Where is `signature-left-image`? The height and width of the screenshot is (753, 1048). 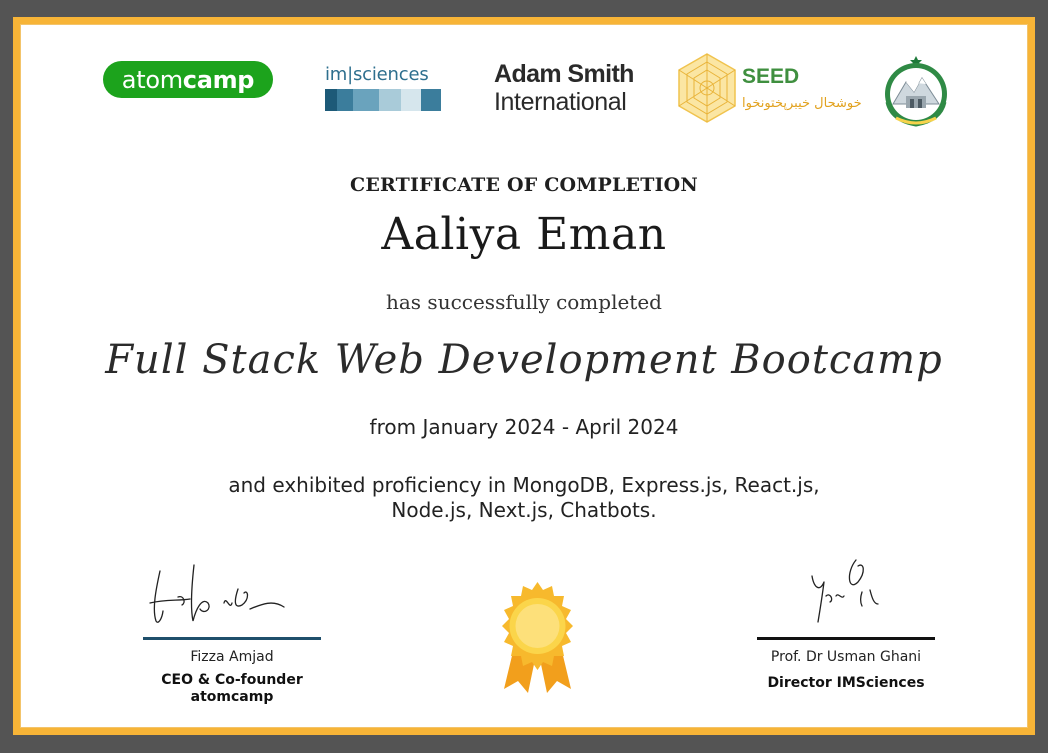
signature-left-image is located at coordinates (218, 595).